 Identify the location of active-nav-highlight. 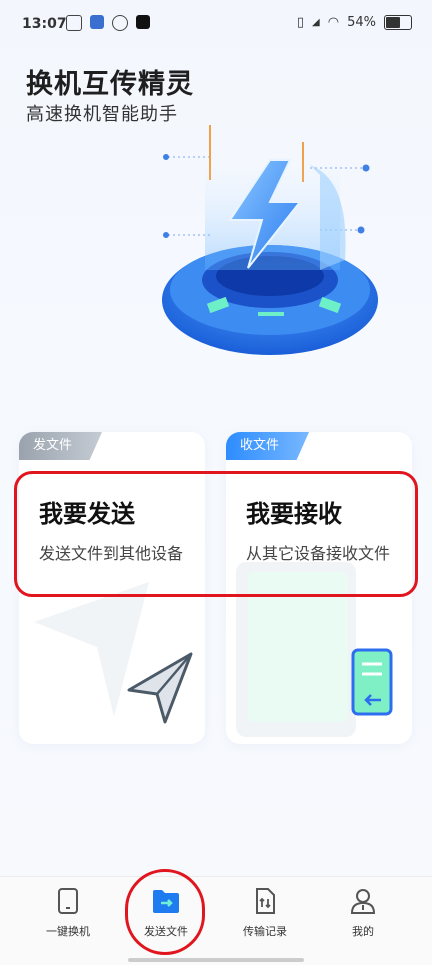
(165, 912).